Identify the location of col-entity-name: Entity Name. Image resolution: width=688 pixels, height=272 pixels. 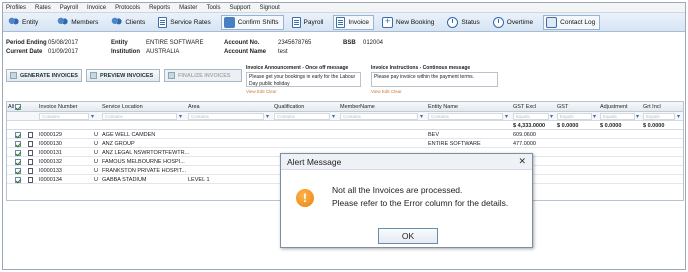
(443, 107).